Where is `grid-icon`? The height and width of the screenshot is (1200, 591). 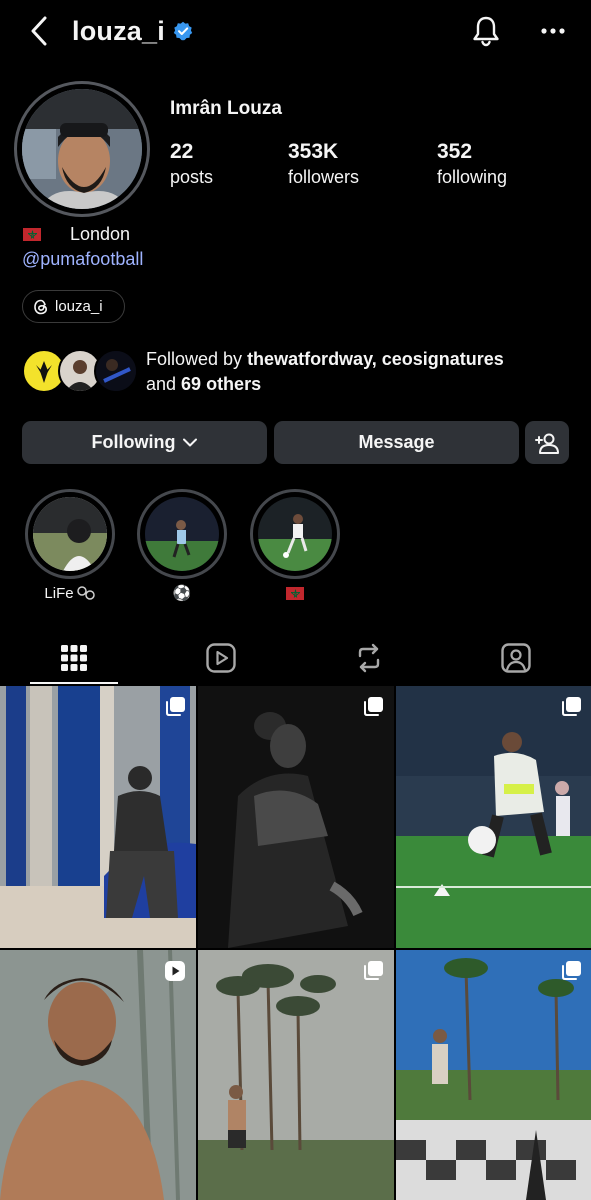
grid-icon is located at coordinates (73, 658).